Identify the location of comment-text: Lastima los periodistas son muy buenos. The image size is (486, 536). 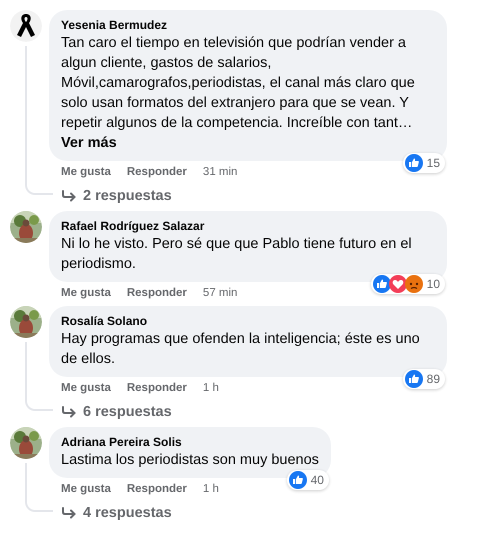
(190, 460).